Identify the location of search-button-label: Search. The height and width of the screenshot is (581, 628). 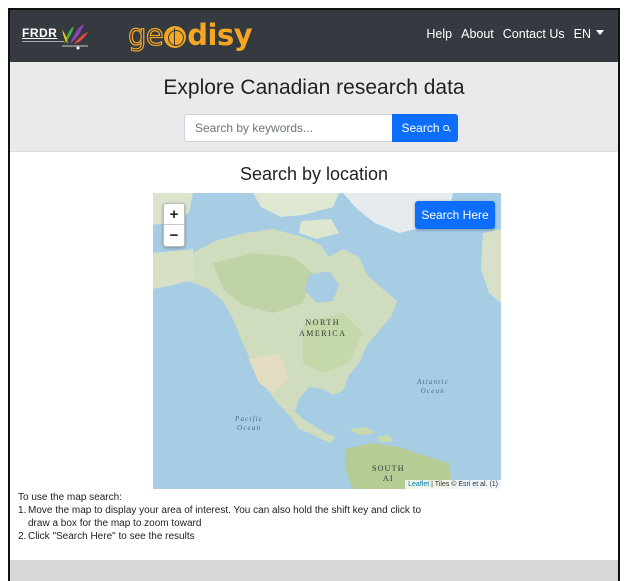
(420, 128).